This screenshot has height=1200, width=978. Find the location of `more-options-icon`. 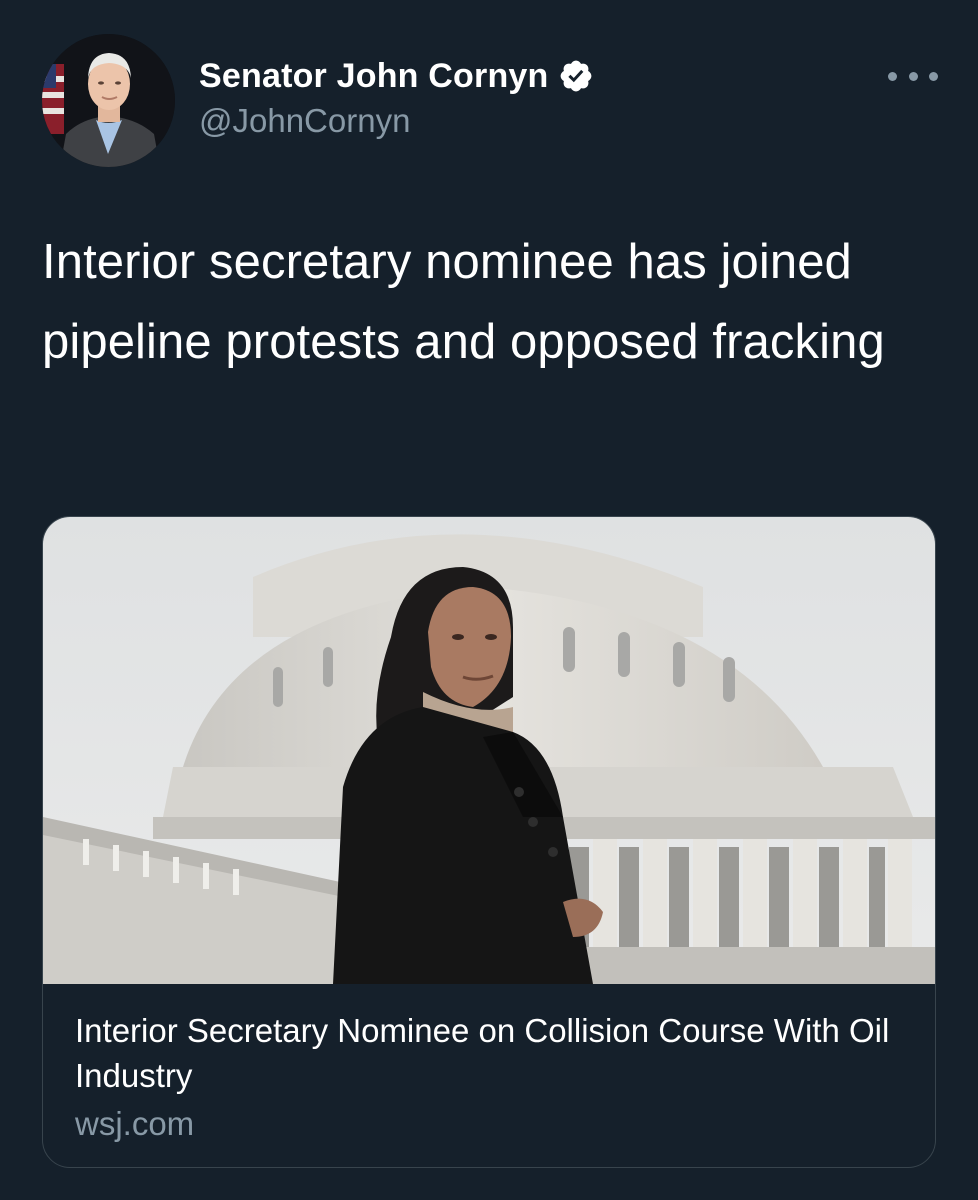

more-options-icon is located at coordinates (913, 76).